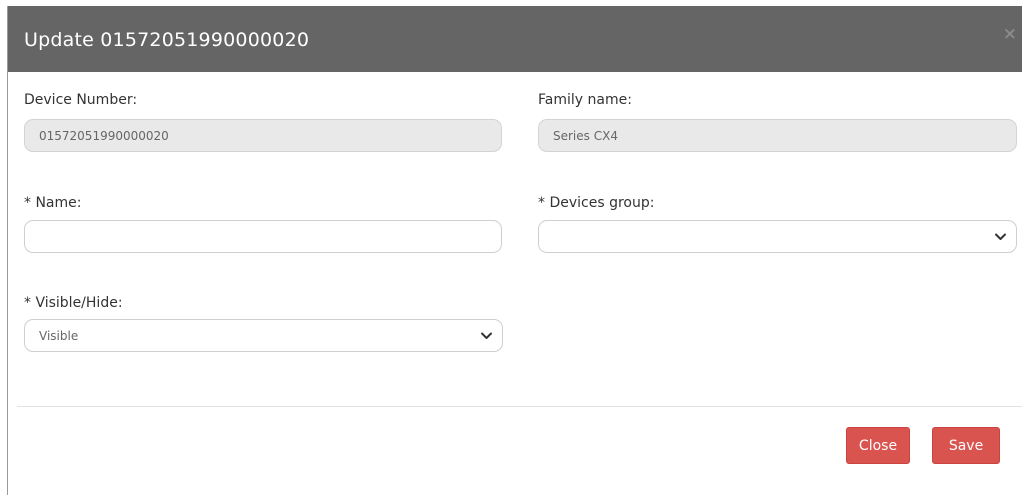  Describe the element at coordinates (263, 236) in the screenshot. I see `name-input` at that location.